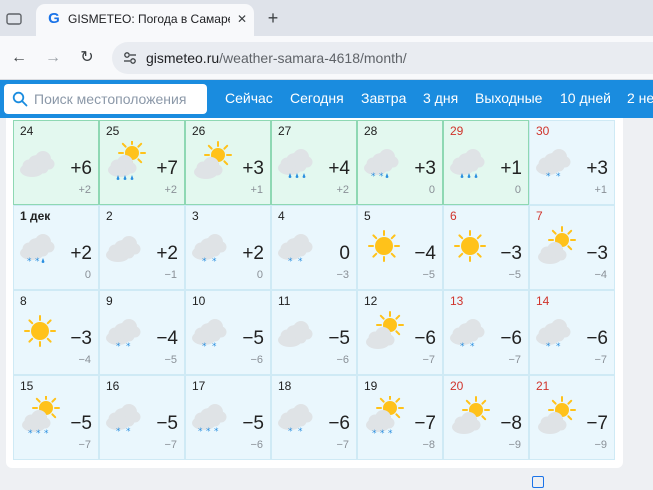 Image resolution: width=653 pixels, height=490 pixels. Describe the element at coordinates (486, 162) in the screenshot. I see `day-cell: 29 +1 0` at that location.